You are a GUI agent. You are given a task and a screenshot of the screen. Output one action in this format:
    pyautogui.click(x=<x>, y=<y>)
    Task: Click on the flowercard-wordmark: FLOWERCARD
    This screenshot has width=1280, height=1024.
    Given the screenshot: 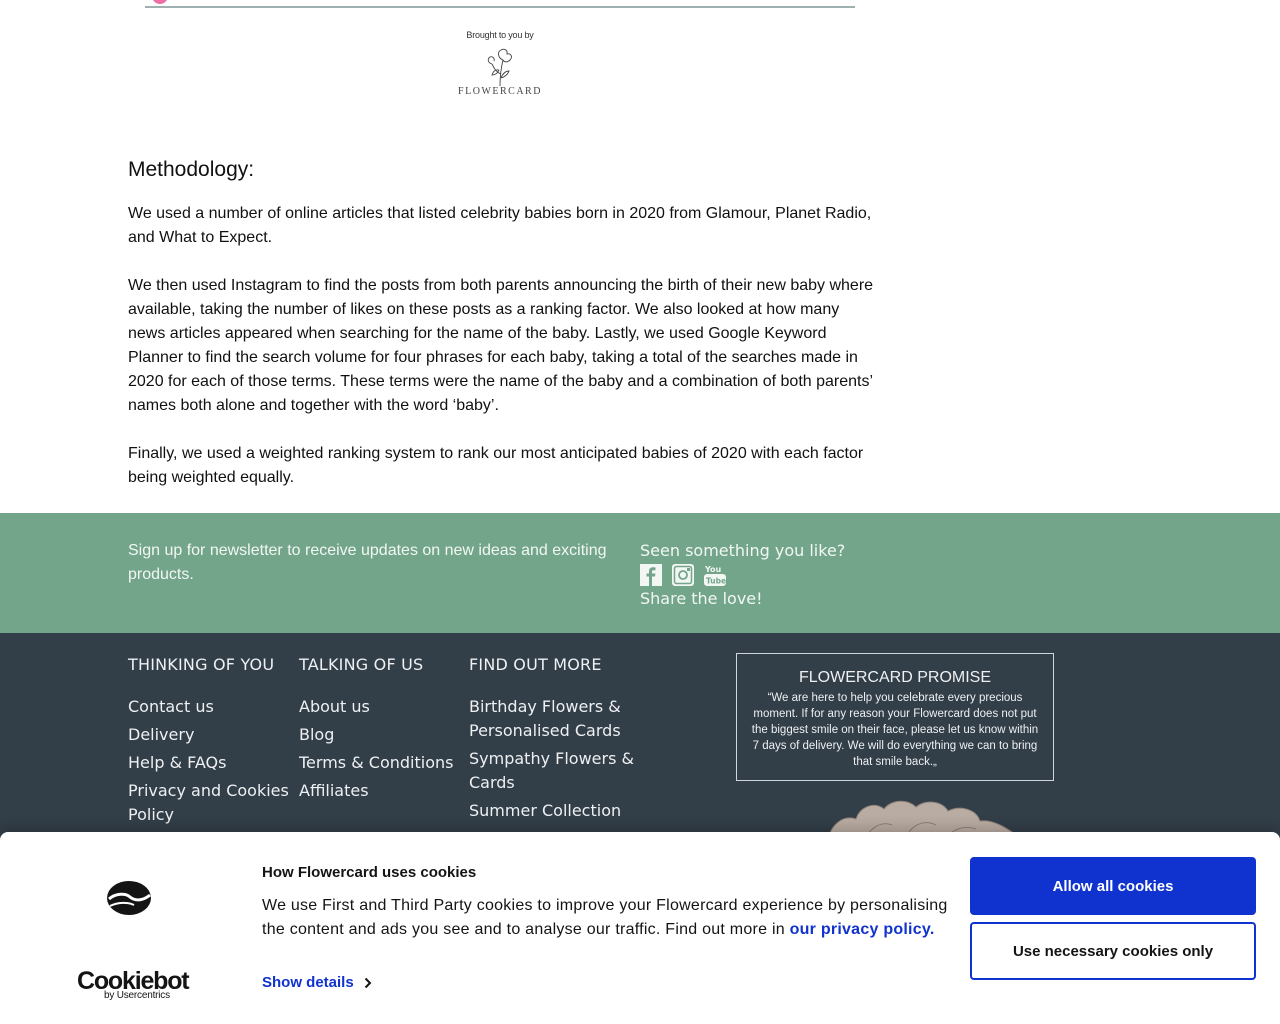 What is the action you would take?
    pyautogui.click(x=500, y=91)
    